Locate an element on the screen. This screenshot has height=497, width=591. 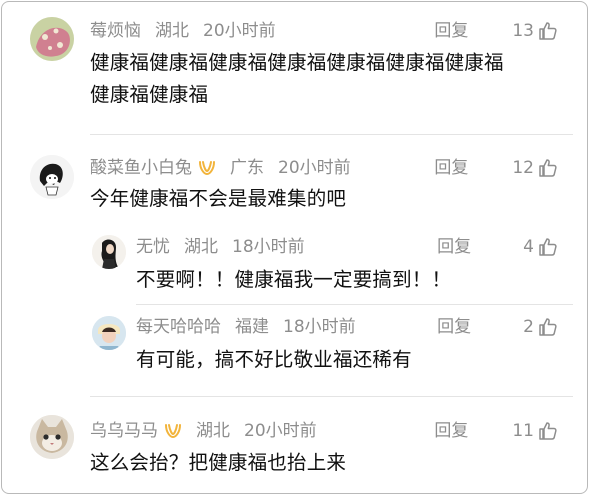
like-button: 12 is located at coordinates (535, 168).